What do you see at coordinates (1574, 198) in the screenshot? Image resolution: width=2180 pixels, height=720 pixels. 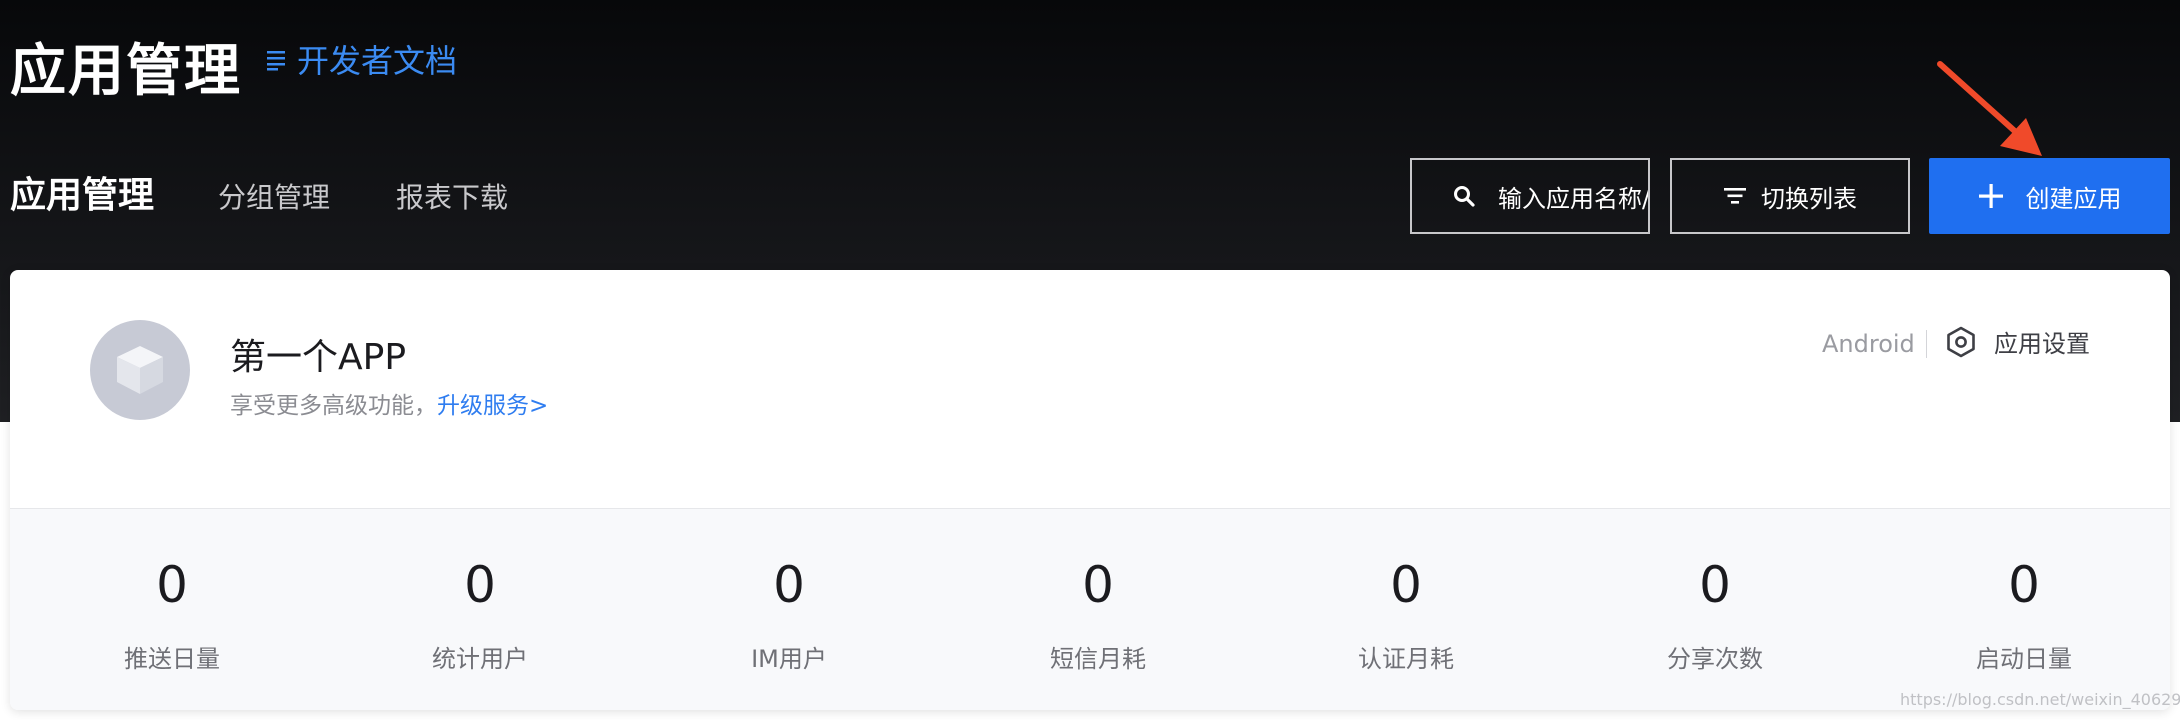 I see `search-placeholder: 输入应用名称/` at bounding box center [1574, 198].